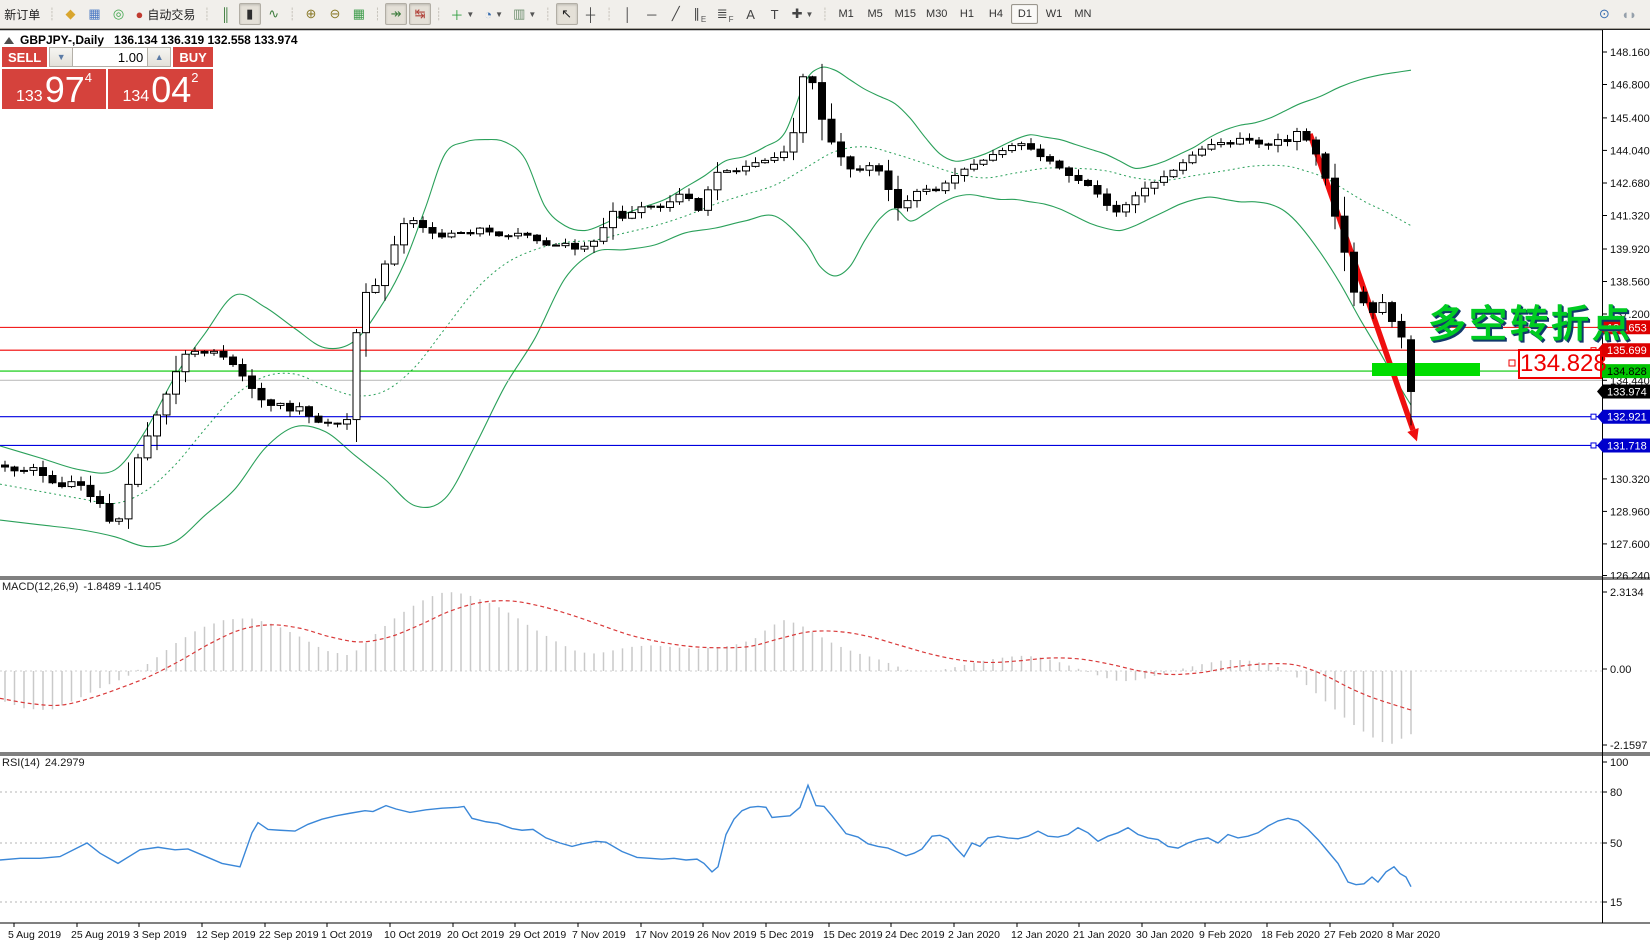 Image resolution: width=1650 pixels, height=949 pixels. Describe the element at coordinates (110, 57) in the screenshot. I see `volume-input` at that location.